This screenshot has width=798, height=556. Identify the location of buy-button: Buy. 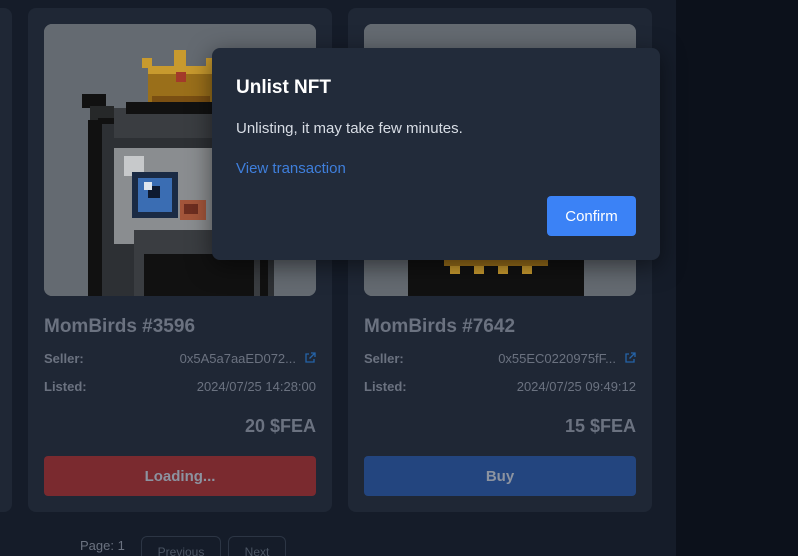
(500, 476).